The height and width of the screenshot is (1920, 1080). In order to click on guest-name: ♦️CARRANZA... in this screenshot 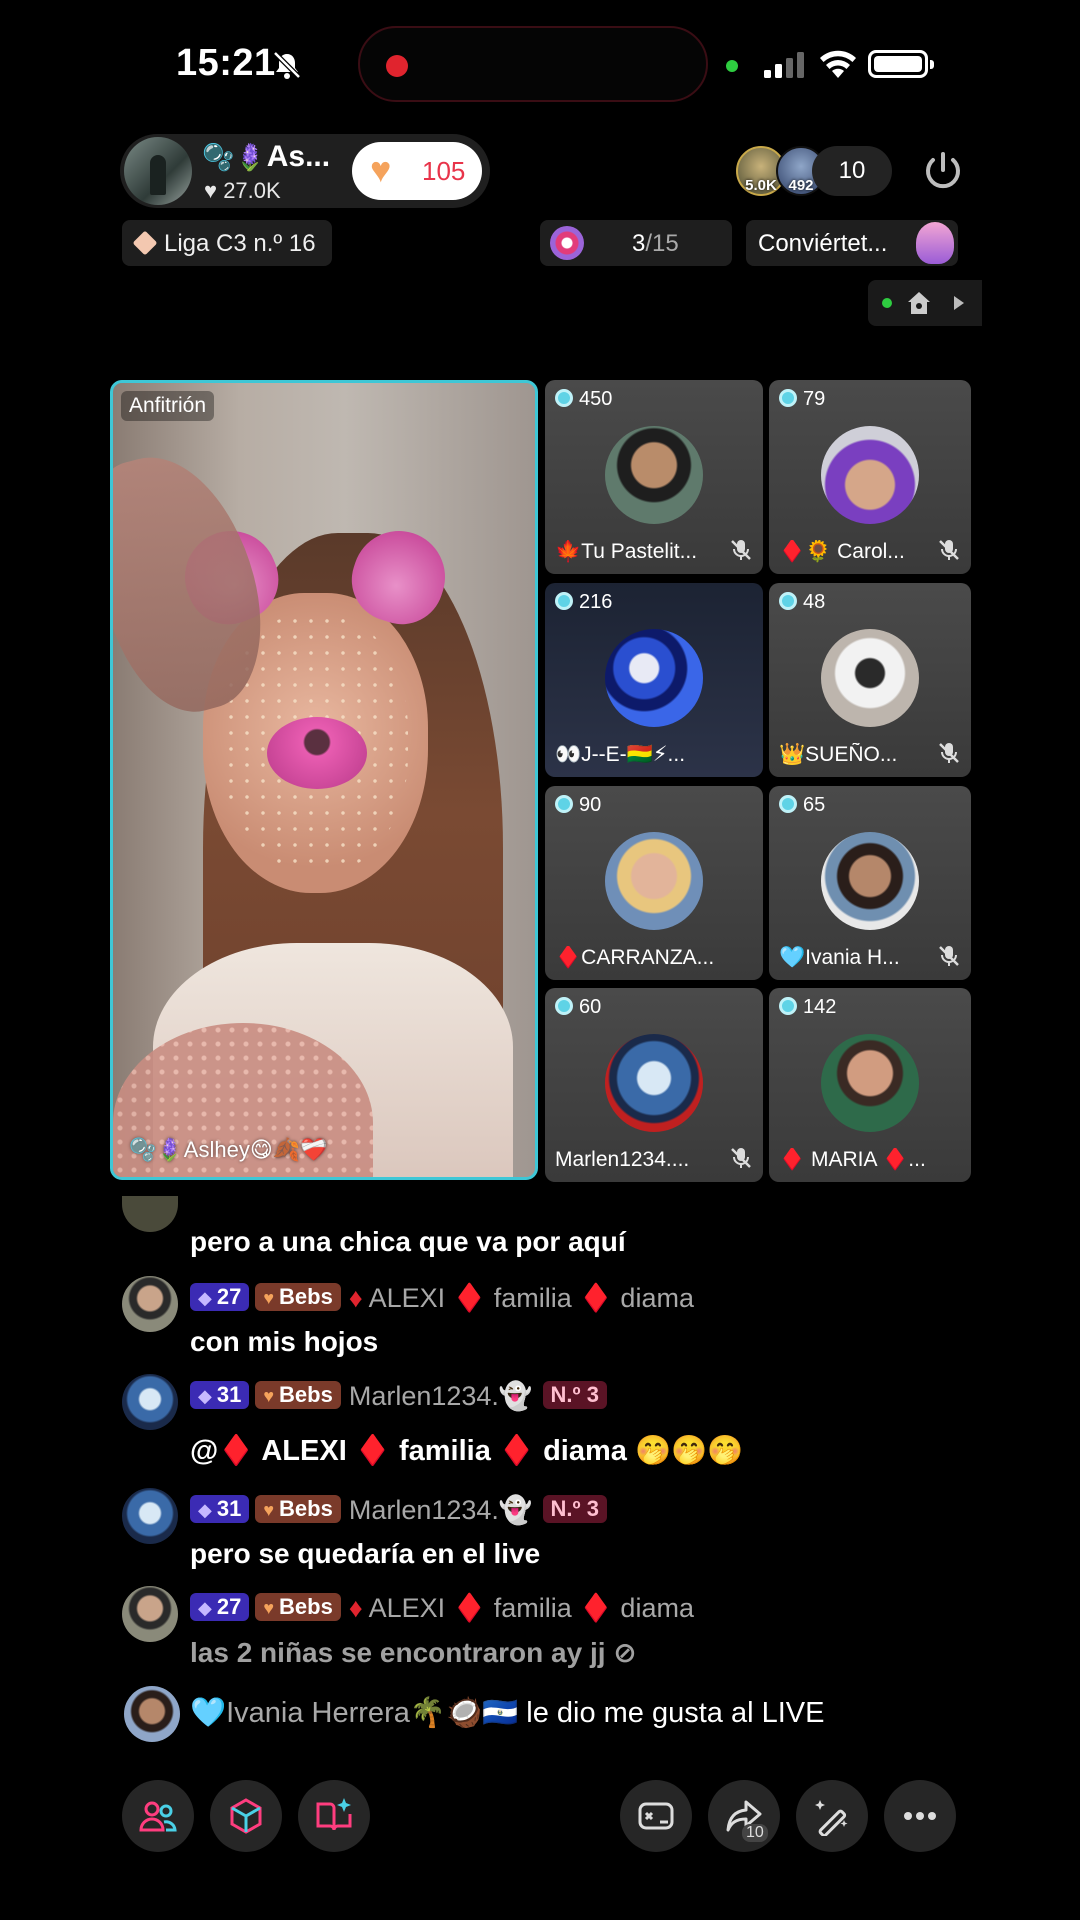, I will do `click(635, 957)`.